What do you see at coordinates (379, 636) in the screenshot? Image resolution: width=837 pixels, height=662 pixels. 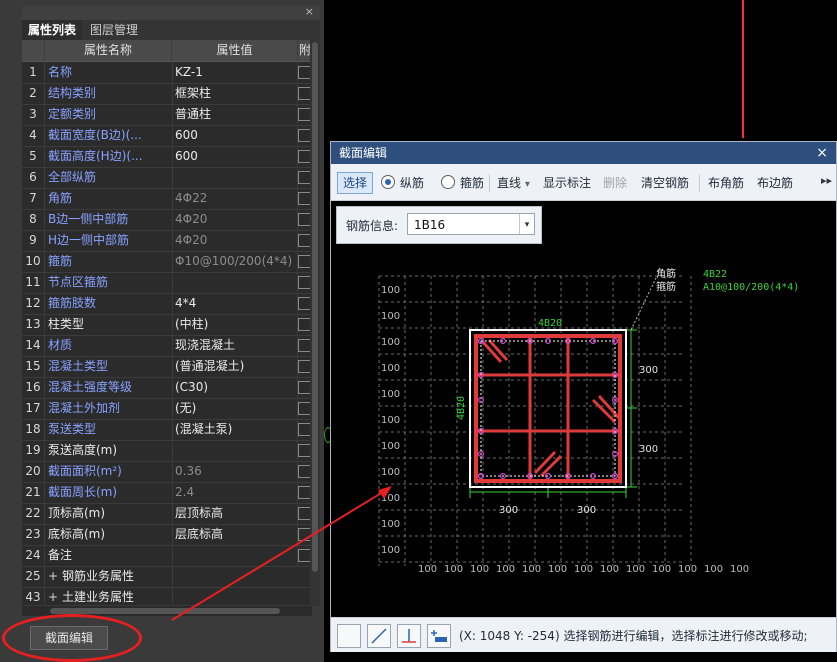 I see `diagonal-line-icon` at bounding box center [379, 636].